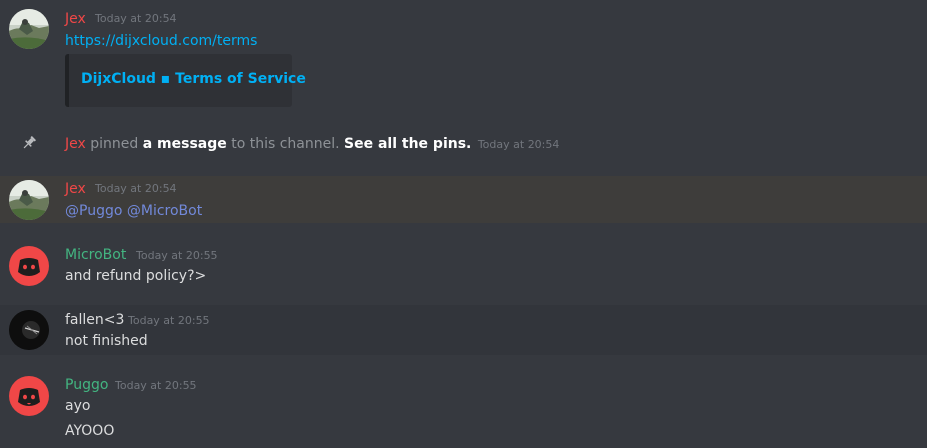 Image resolution: width=927 pixels, height=448 pixels. Describe the element at coordinates (285, 144) in the screenshot. I see `pin-mid-text: to this channel.` at that location.